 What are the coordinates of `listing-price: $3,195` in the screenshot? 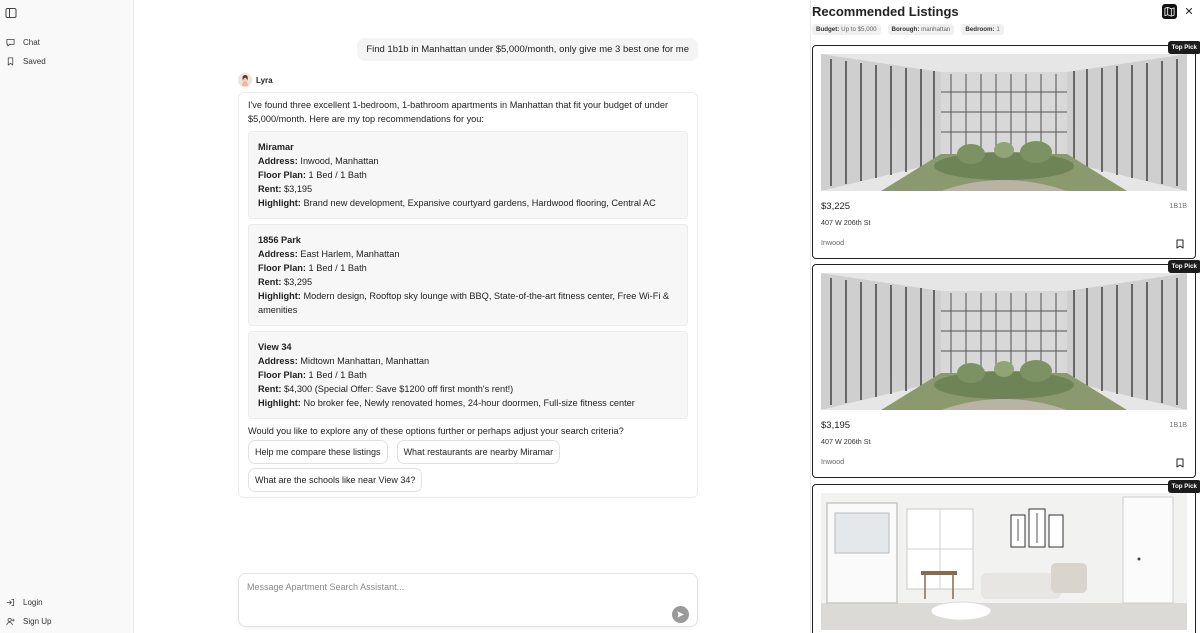 It's located at (836, 425).